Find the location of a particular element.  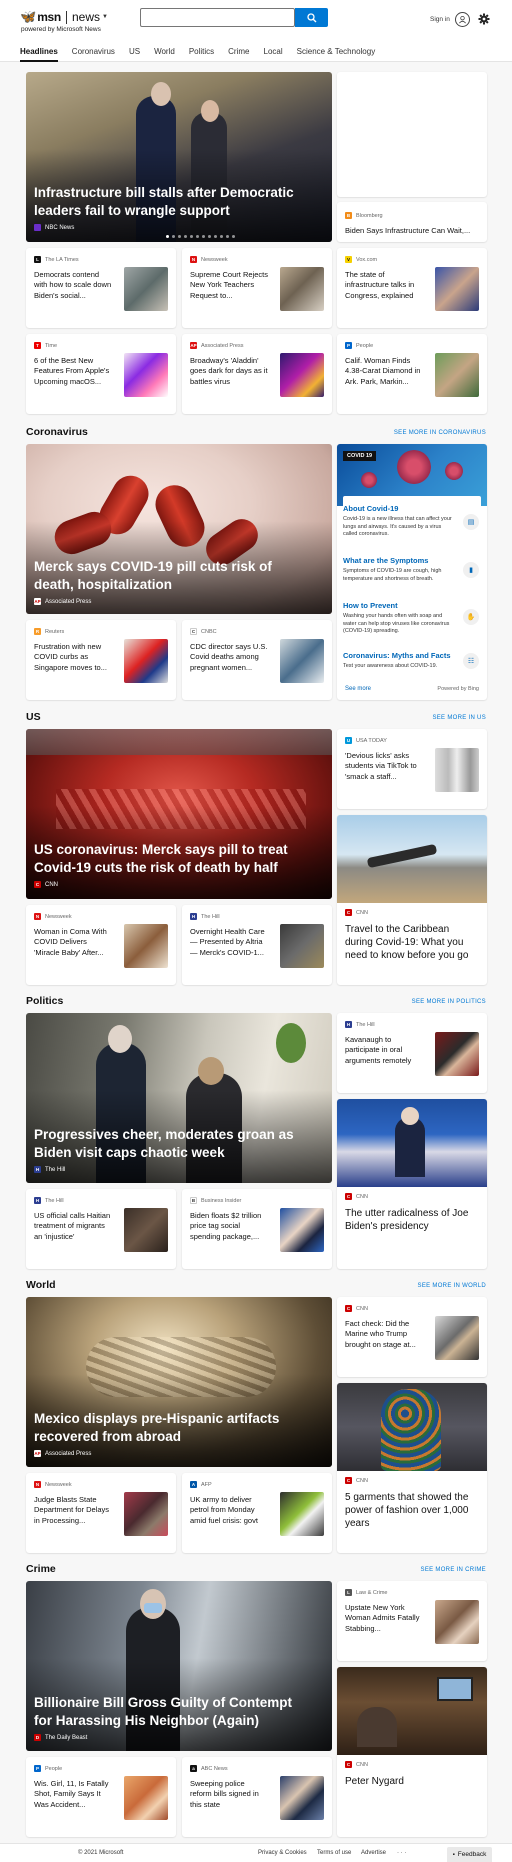

advertise-link: Advertise is located at coordinates (373, 1853).